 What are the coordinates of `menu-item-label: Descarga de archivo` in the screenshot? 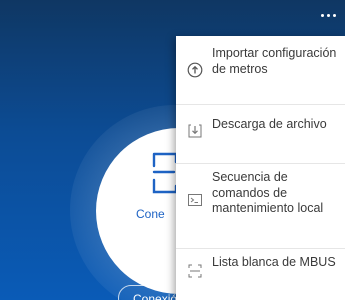 It's located at (269, 124).